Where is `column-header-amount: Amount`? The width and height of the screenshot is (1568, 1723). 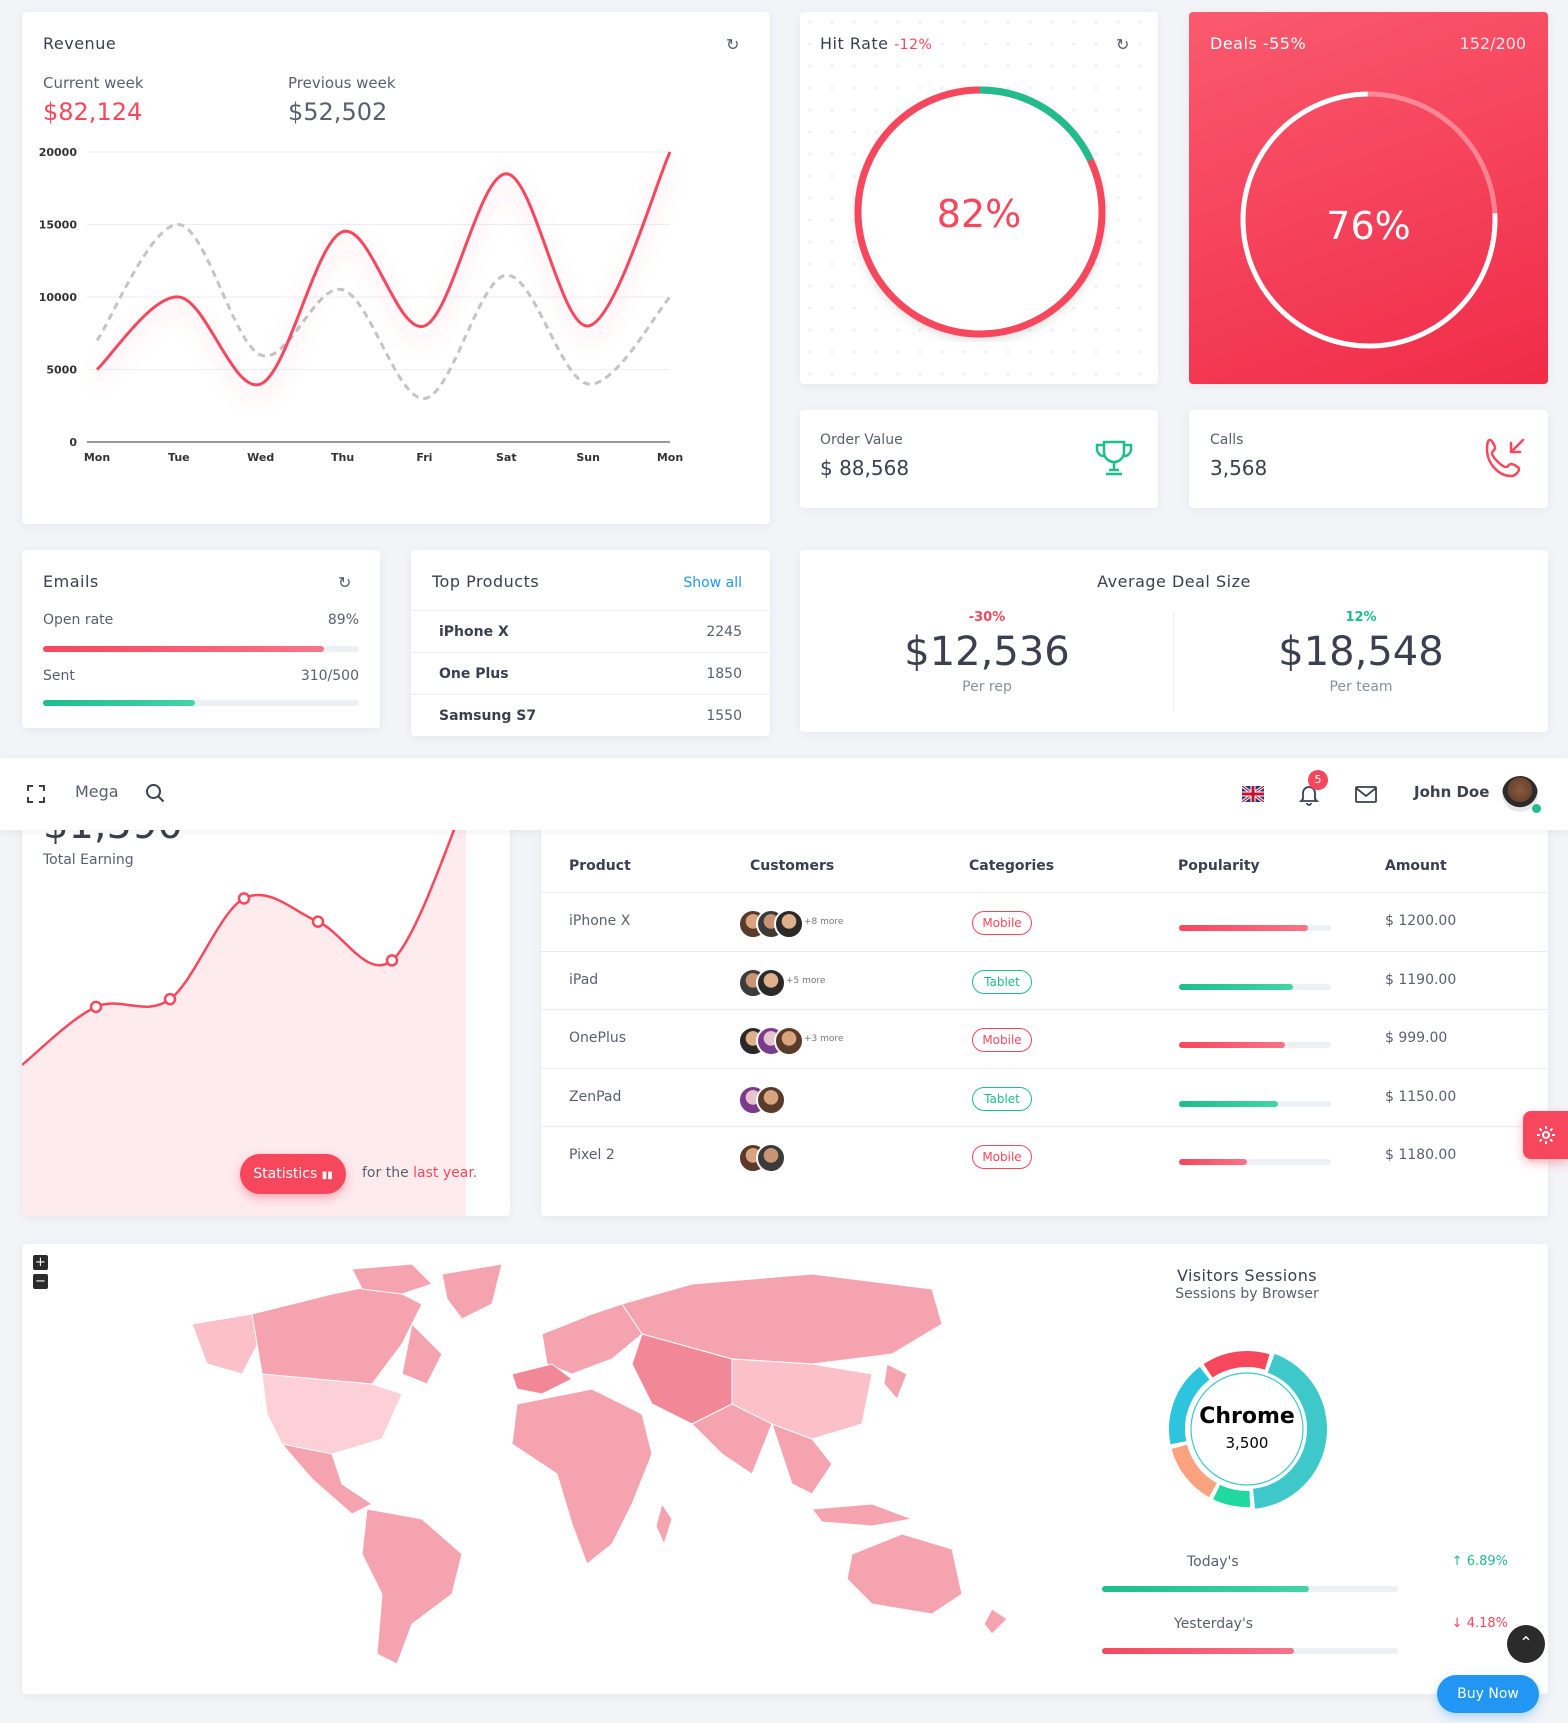
column-header-amount: Amount is located at coordinates (1416, 866).